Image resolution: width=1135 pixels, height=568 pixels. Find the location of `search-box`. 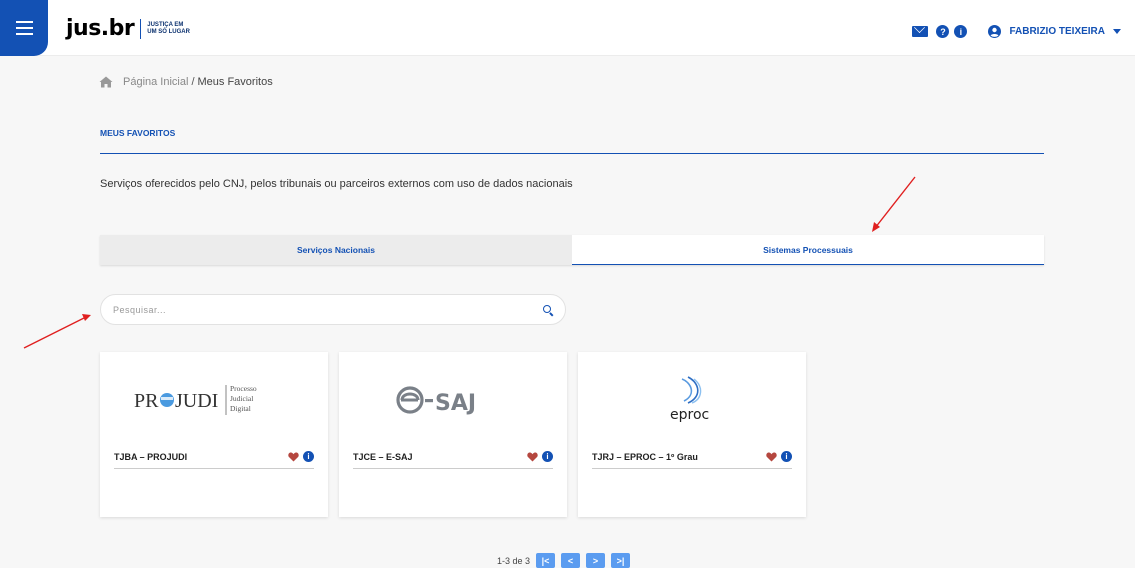

search-box is located at coordinates (333, 309).